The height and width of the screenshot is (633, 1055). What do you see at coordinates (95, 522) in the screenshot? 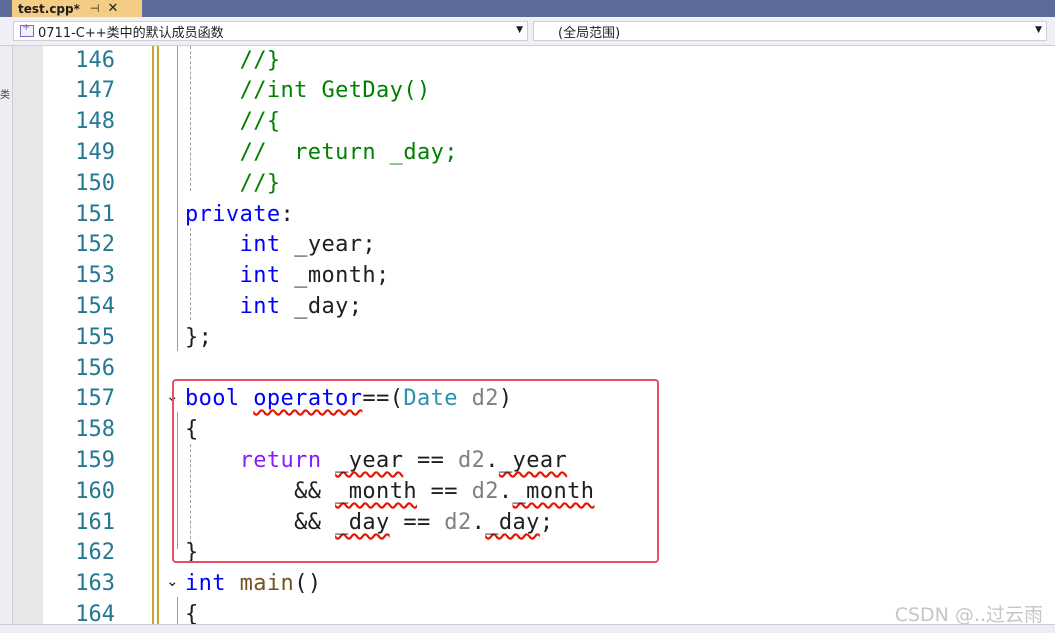
I see `line-number: 161` at bounding box center [95, 522].